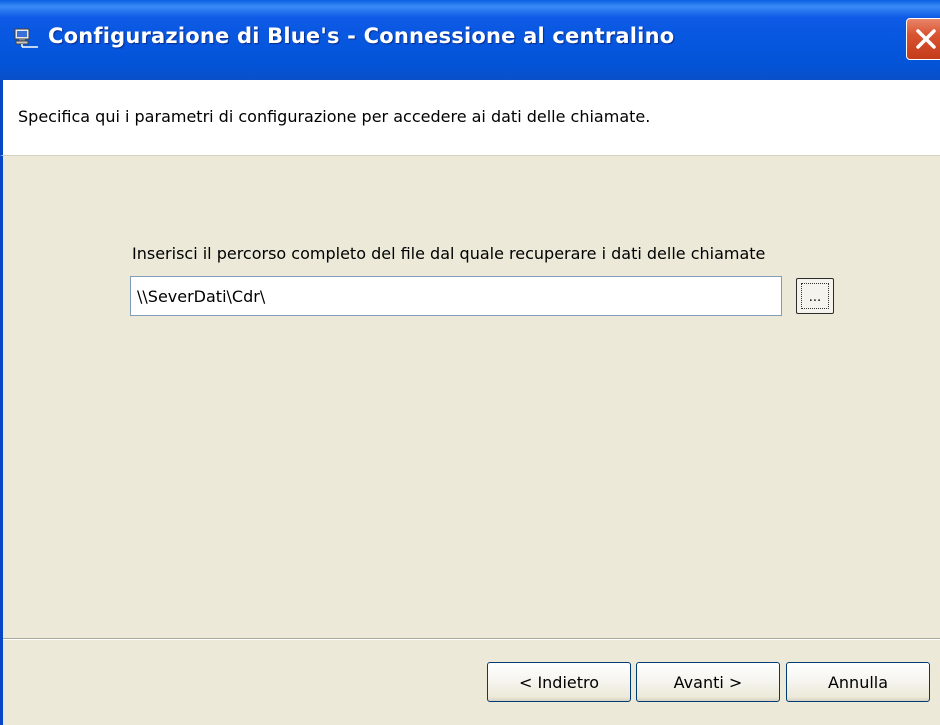  What do you see at coordinates (923, 39) in the screenshot?
I see `close-button` at bounding box center [923, 39].